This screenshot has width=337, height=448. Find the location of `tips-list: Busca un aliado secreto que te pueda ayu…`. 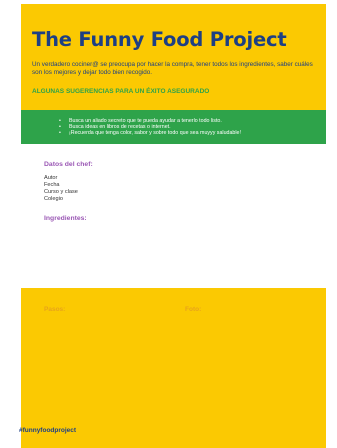

tips-list: Busca un aliado secreto que te pueda ayu… is located at coordinates (150, 127).